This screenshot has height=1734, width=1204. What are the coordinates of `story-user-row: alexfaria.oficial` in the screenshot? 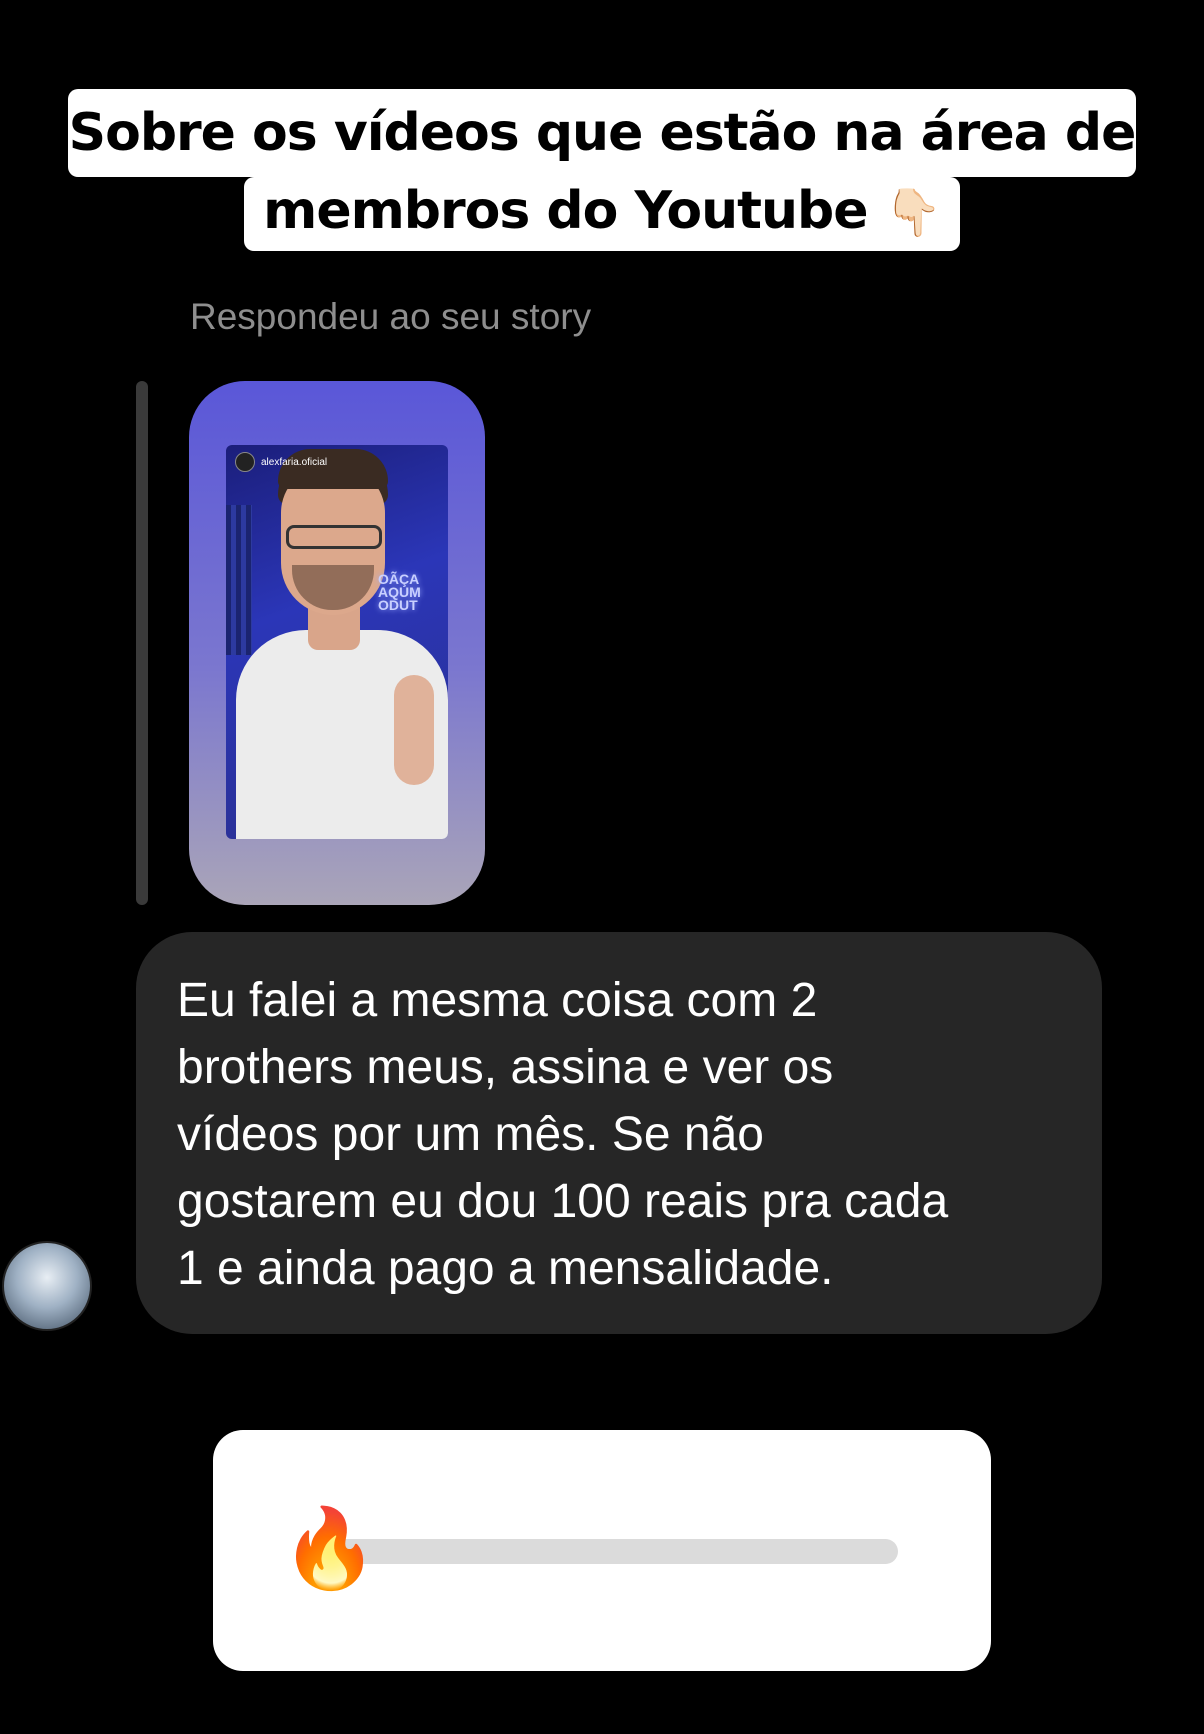 It's located at (281, 462).